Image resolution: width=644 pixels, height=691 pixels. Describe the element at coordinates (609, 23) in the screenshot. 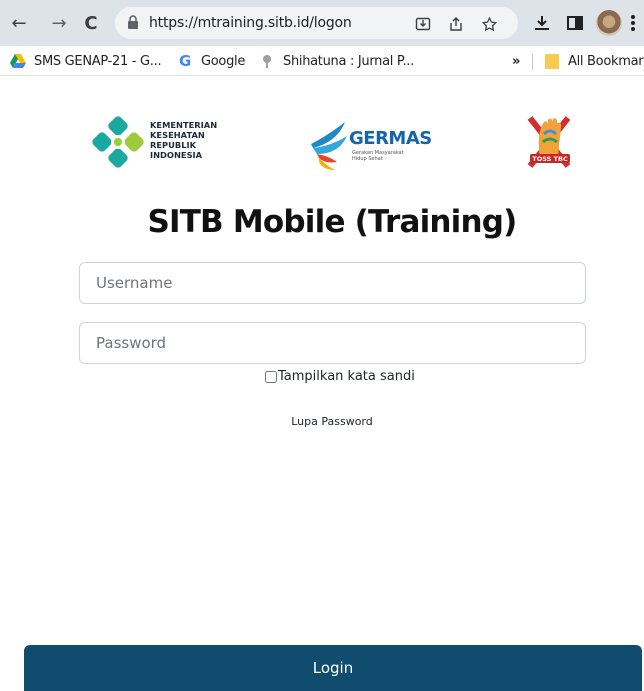

I see `profile-avatar` at that location.